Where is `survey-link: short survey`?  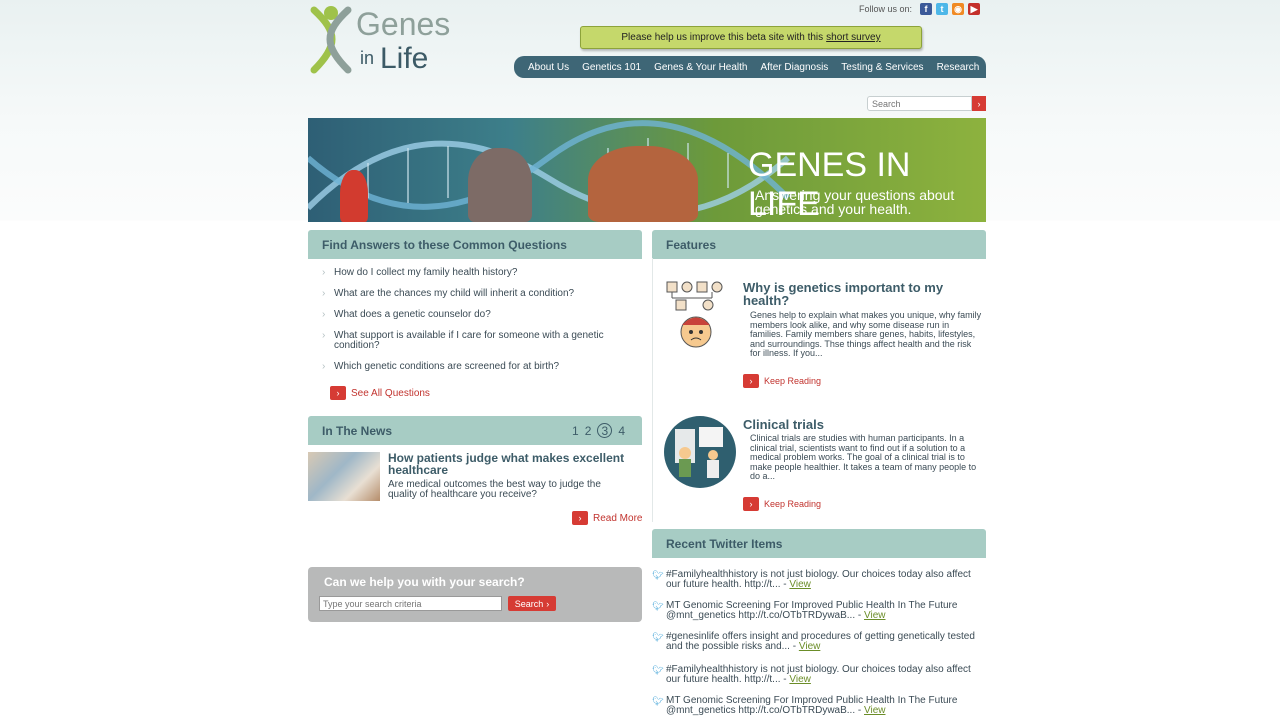 survey-link: short survey is located at coordinates (853, 37).